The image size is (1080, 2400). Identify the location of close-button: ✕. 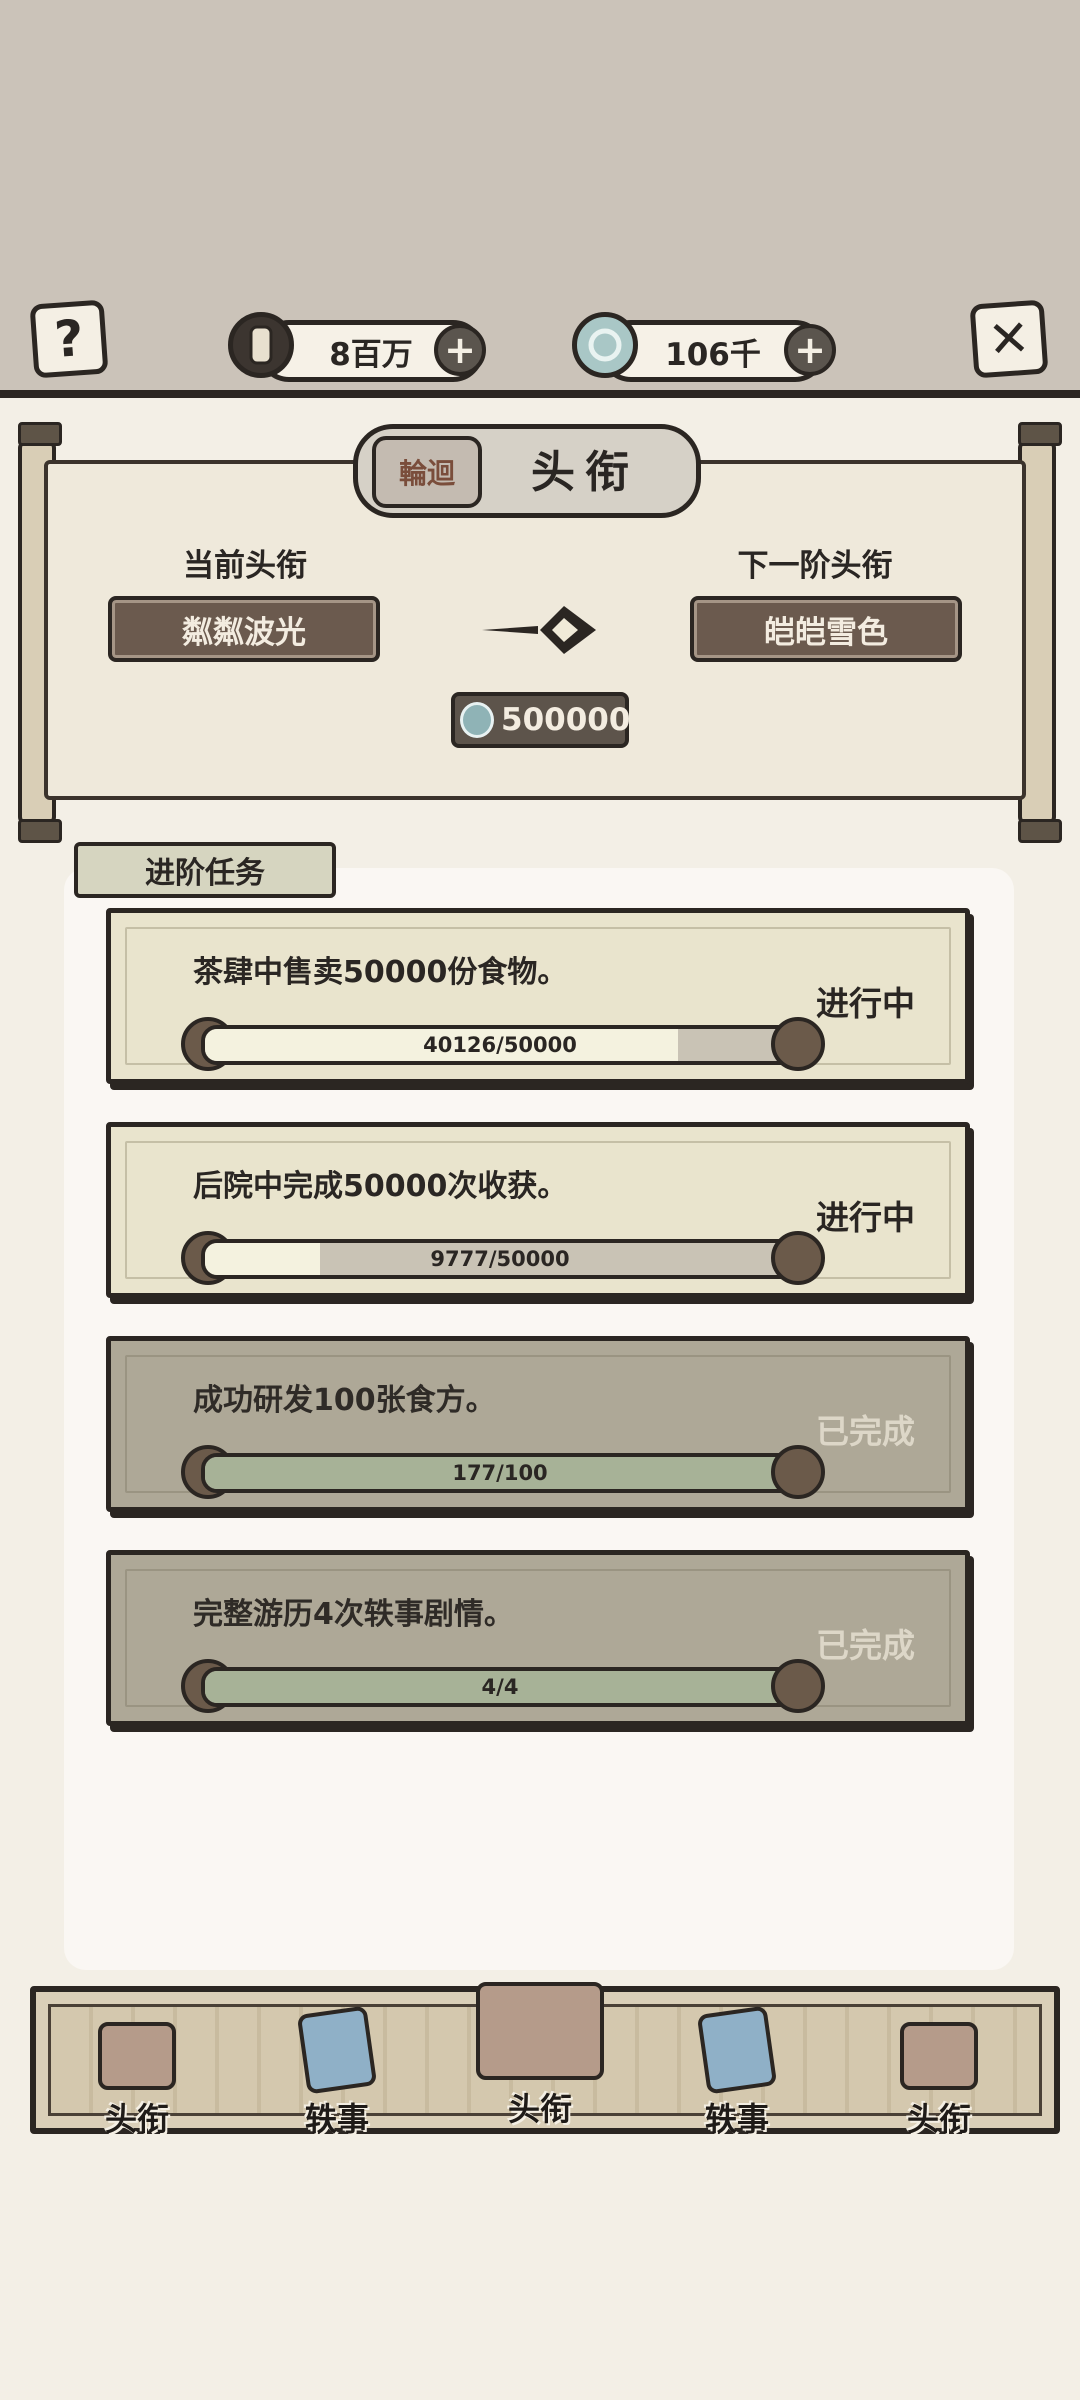
(1009, 339).